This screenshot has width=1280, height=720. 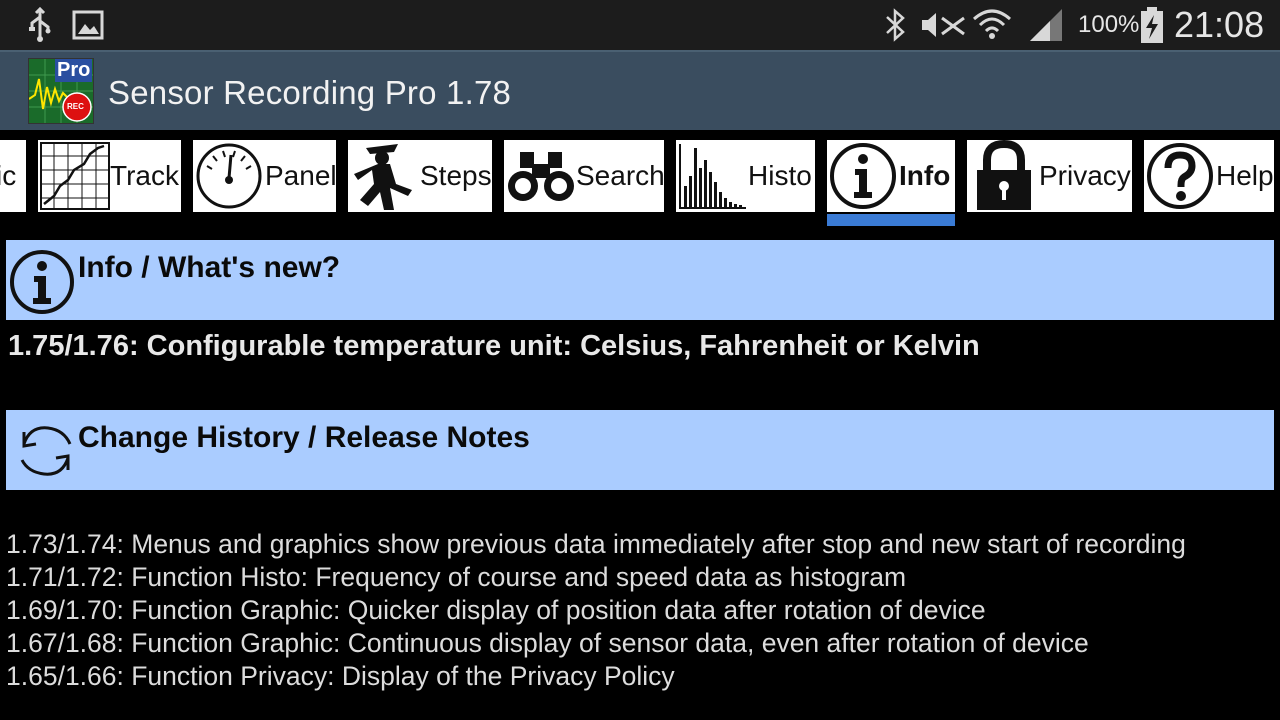 I want to click on padlock-icon, so click(x=1004, y=176).